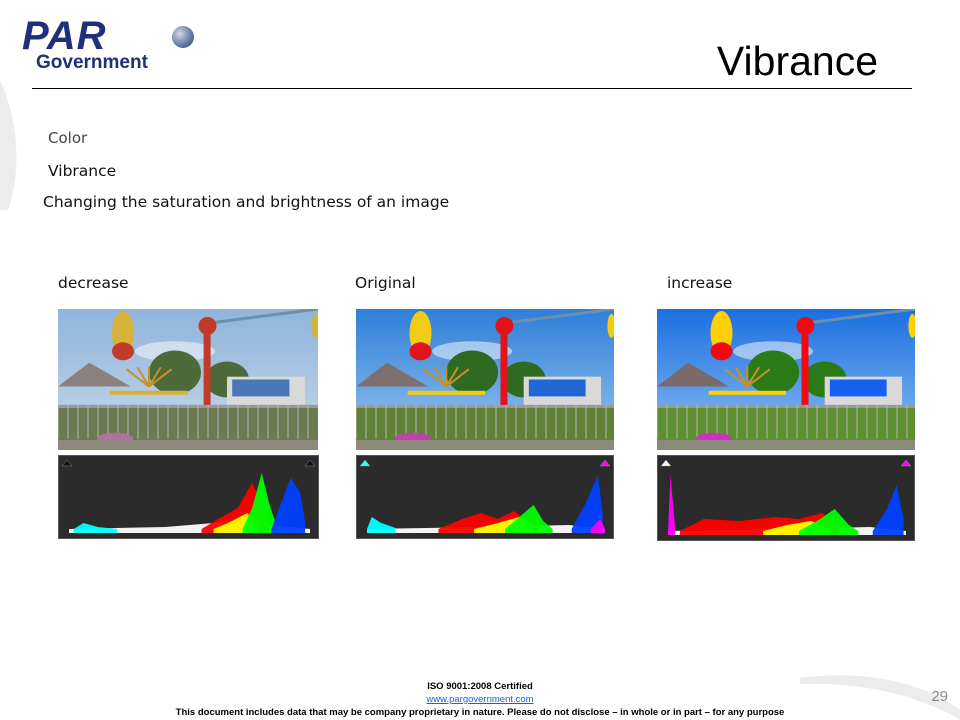 This screenshot has height=720, width=960. What do you see at coordinates (472, 88) in the screenshot?
I see `title-divider` at bounding box center [472, 88].